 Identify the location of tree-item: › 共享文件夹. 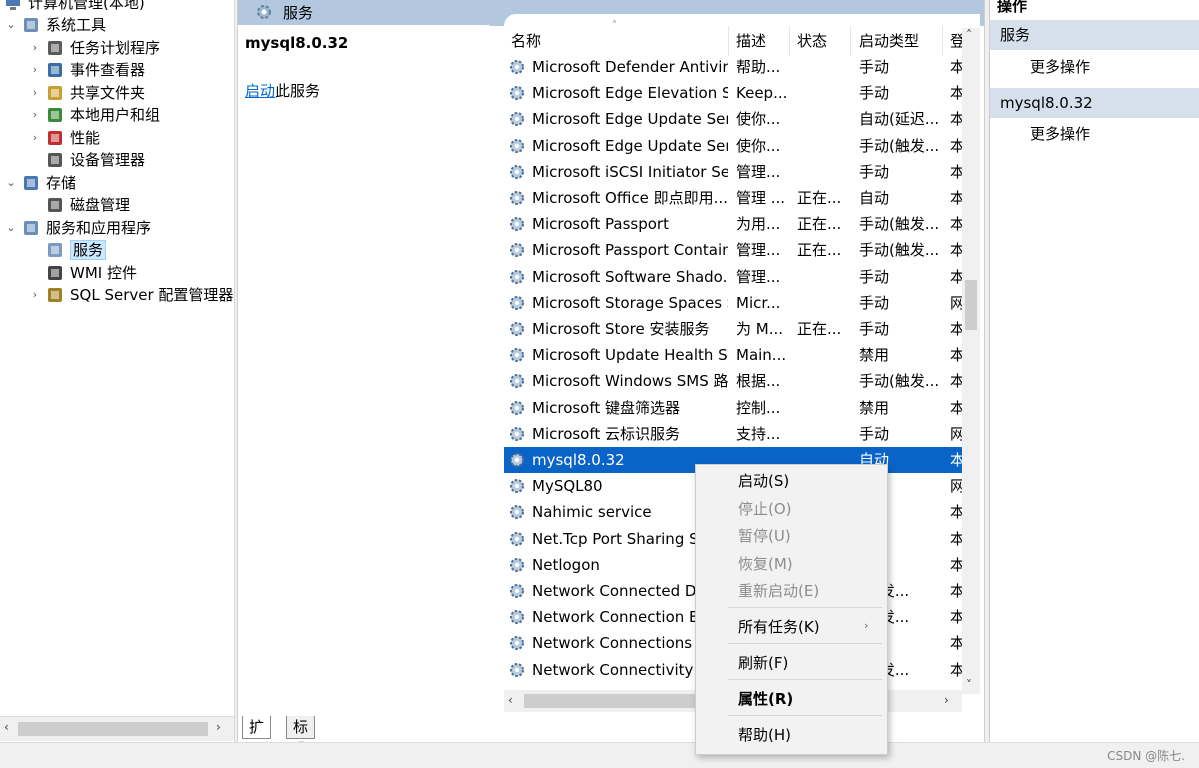
(86, 93).